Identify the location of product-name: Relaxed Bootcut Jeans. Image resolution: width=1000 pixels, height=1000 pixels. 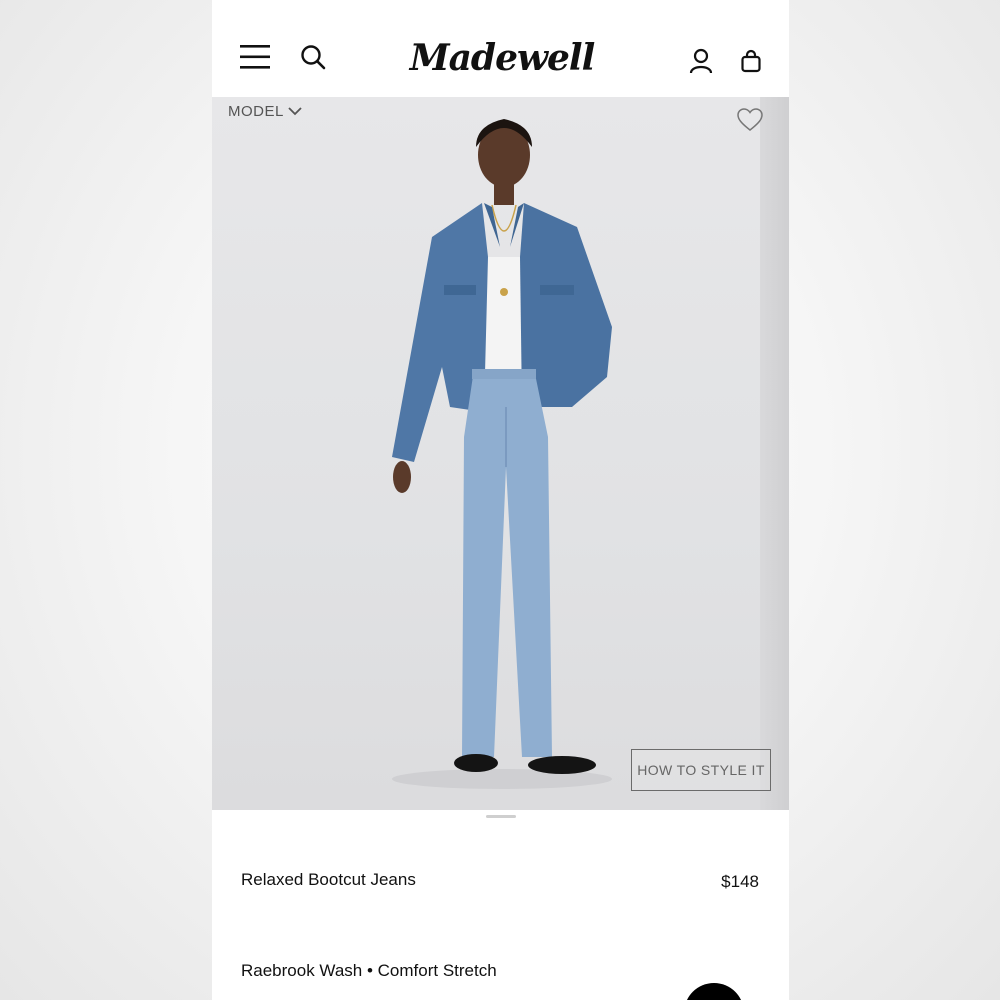
(328, 879).